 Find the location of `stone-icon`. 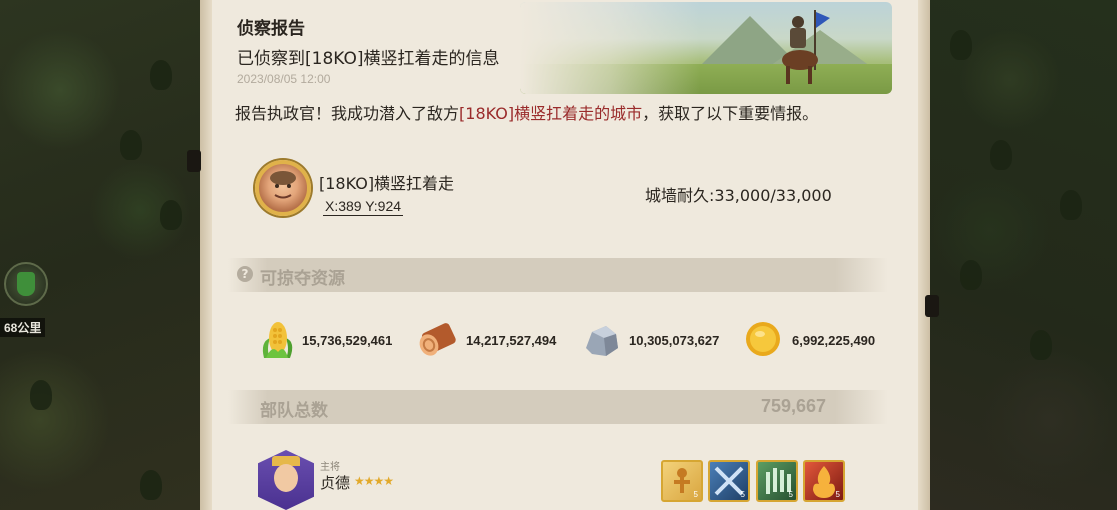

stone-icon is located at coordinates (602, 341).